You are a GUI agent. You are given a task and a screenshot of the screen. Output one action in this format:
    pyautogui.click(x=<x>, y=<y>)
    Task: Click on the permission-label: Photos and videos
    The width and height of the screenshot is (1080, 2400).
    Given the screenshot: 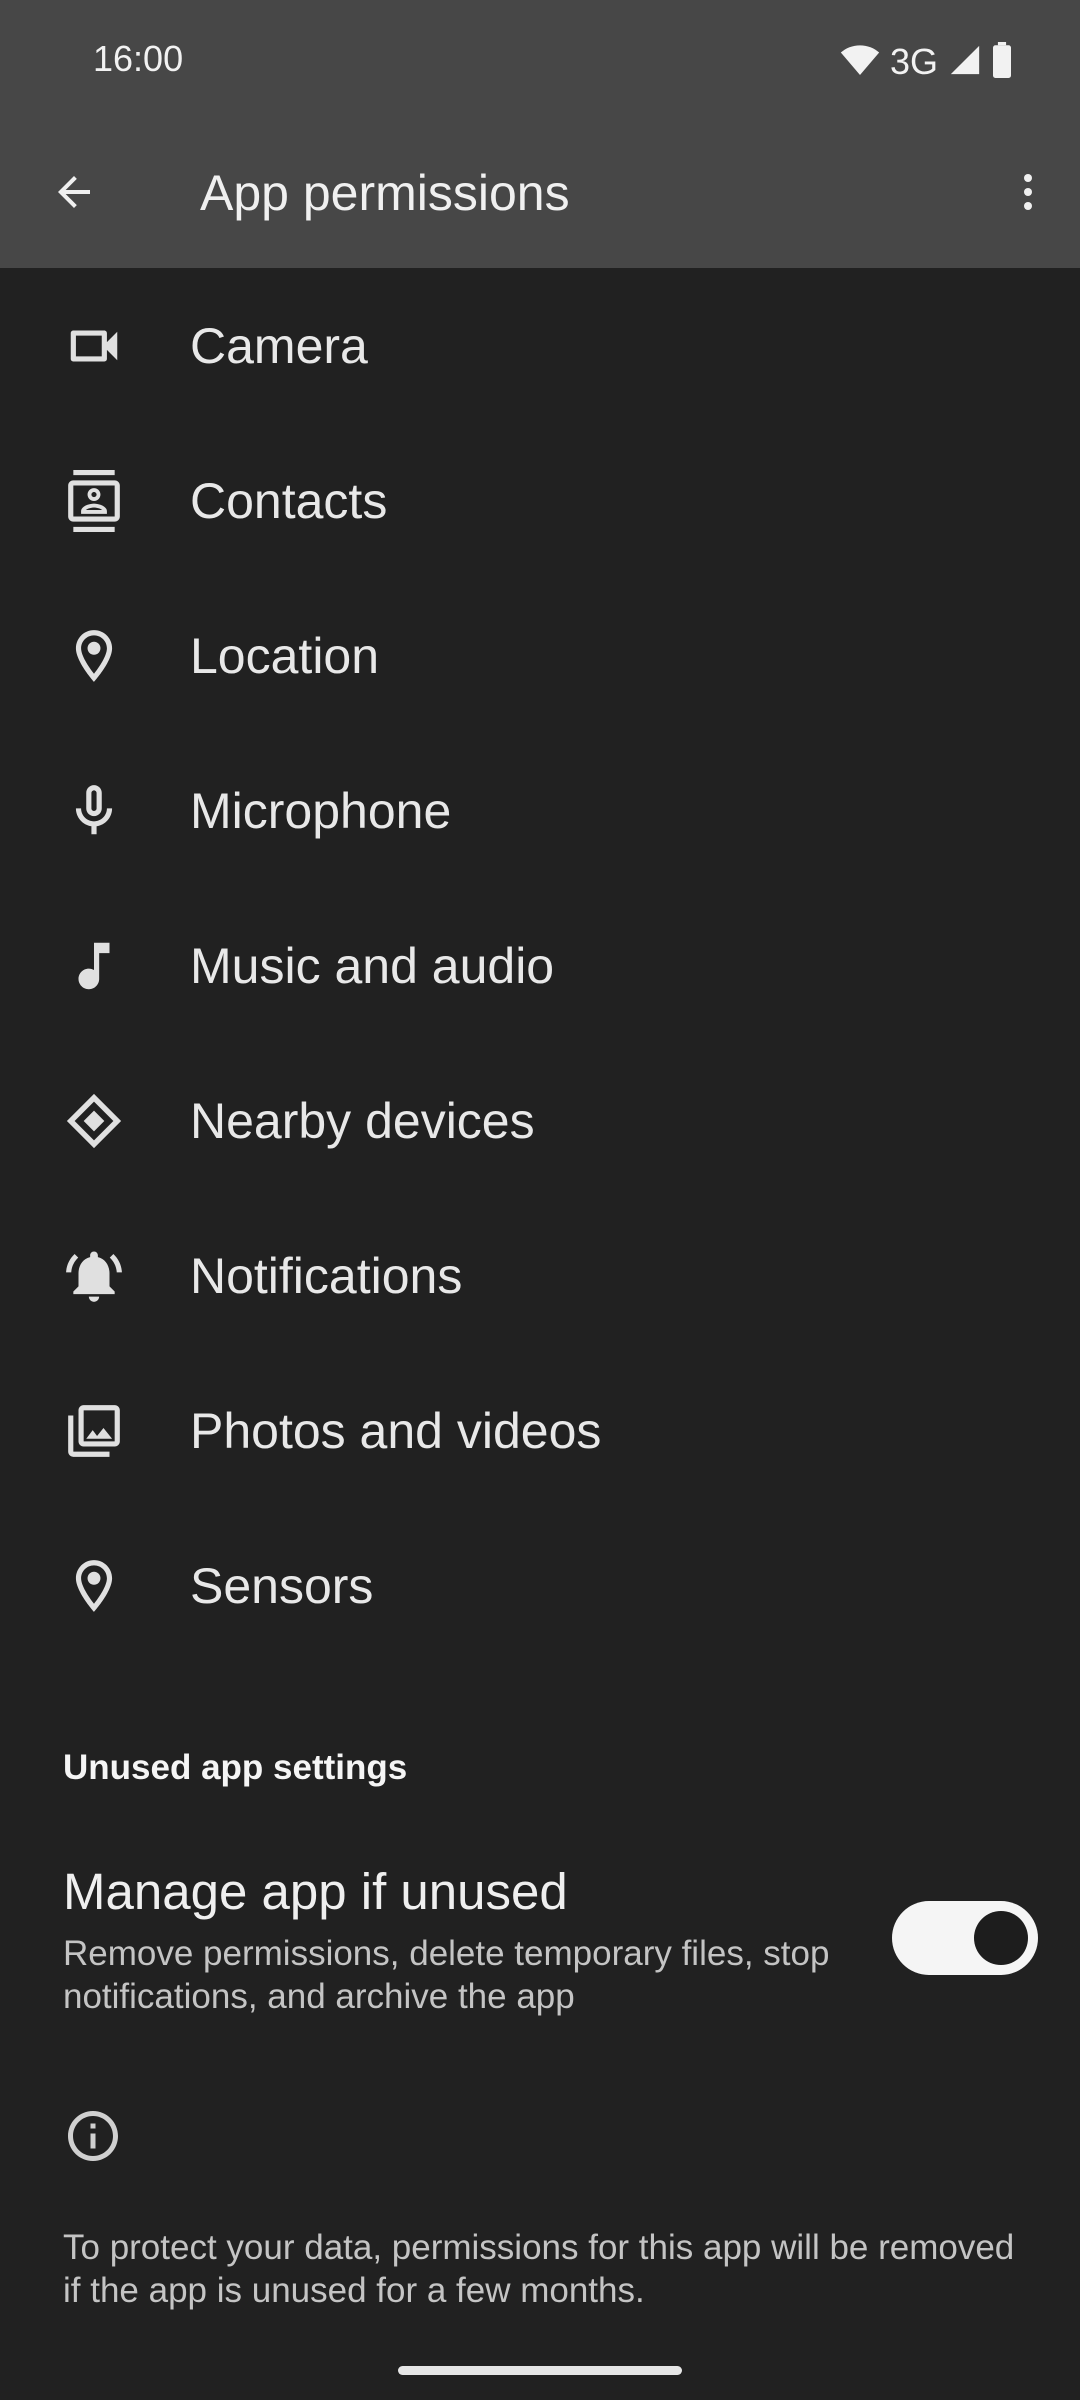 What is the action you would take?
    pyautogui.click(x=396, y=1430)
    